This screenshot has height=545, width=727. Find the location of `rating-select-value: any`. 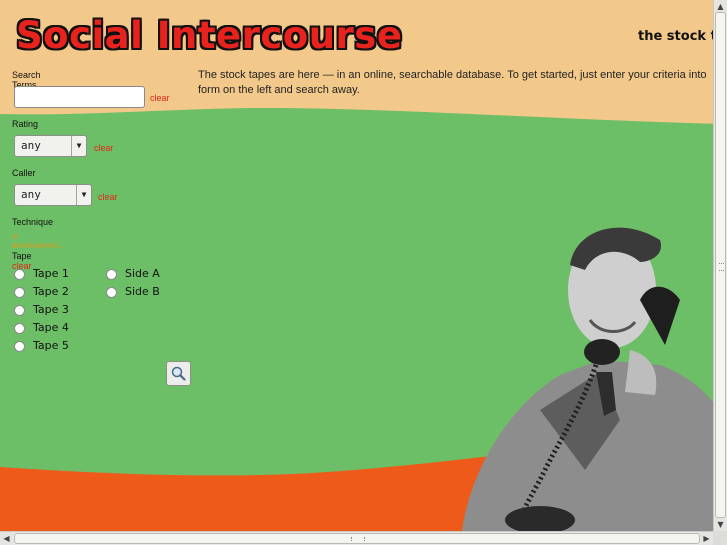

rating-select-value: any is located at coordinates (31, 145).